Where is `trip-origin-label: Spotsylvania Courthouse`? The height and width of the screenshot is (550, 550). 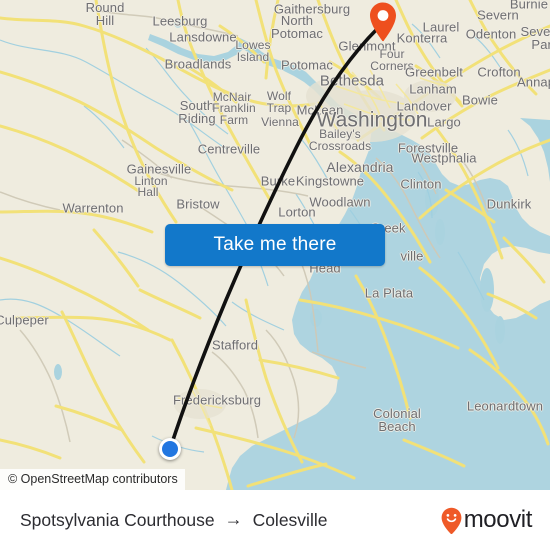 trip-origin-label: Spotsylvania Courthouse is located at coordinates (117, 519).